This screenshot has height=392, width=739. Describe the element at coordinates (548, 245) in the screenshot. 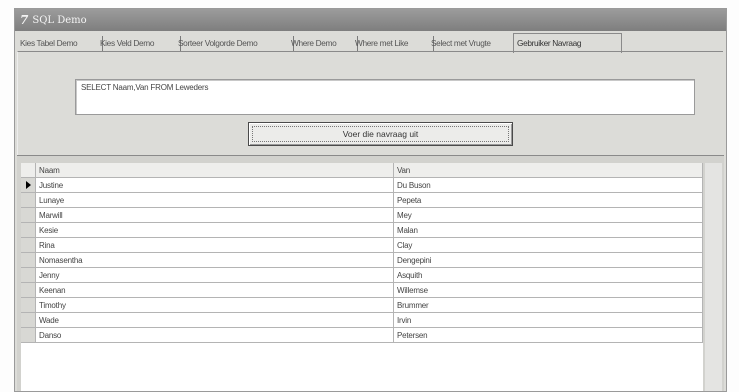

I see `cell-van: Clay` at that location.